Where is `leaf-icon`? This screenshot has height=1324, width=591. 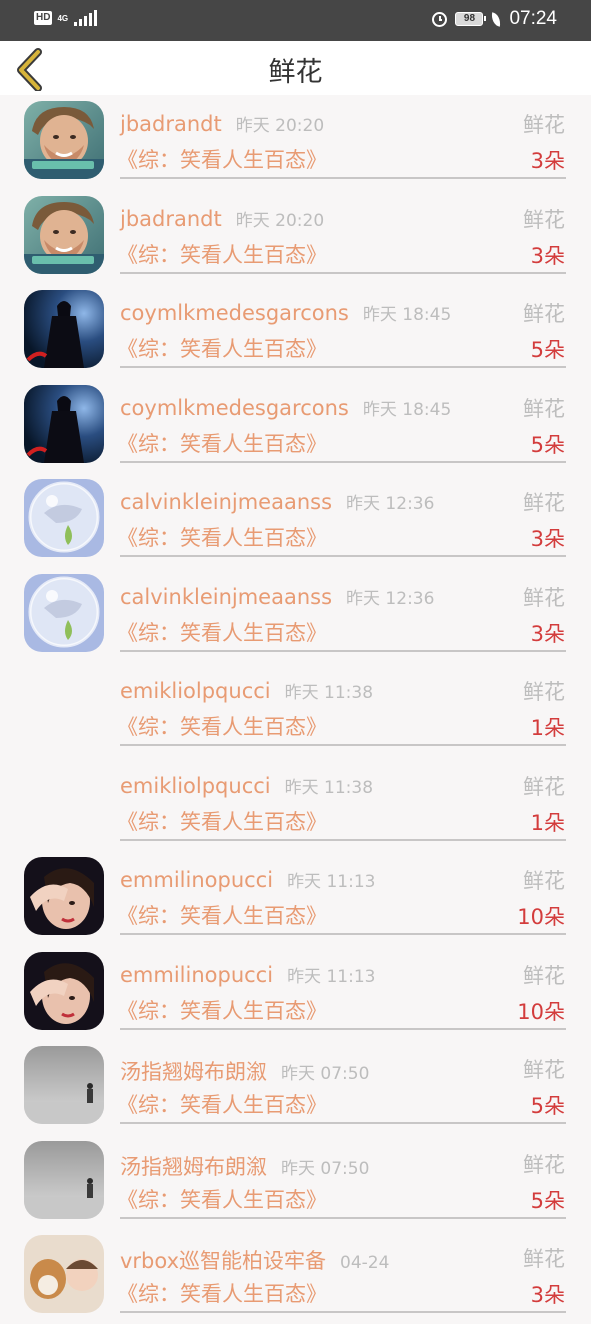 leaf-icon is located at coordinates (496, 19).